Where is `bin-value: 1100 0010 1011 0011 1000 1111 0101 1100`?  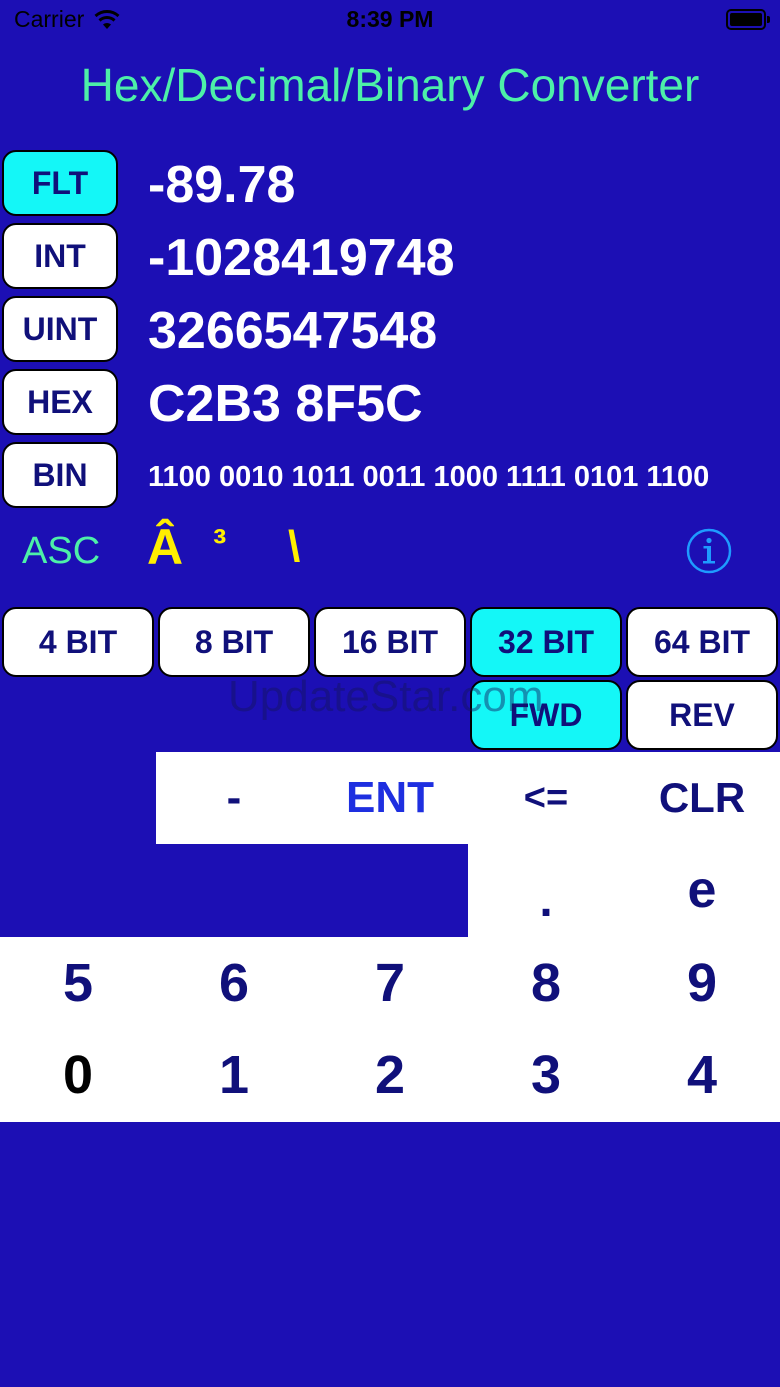 bin-value: 1100 0010 1011 0011 1000 1111 0101 1100 is located at coordinates (429, 477).